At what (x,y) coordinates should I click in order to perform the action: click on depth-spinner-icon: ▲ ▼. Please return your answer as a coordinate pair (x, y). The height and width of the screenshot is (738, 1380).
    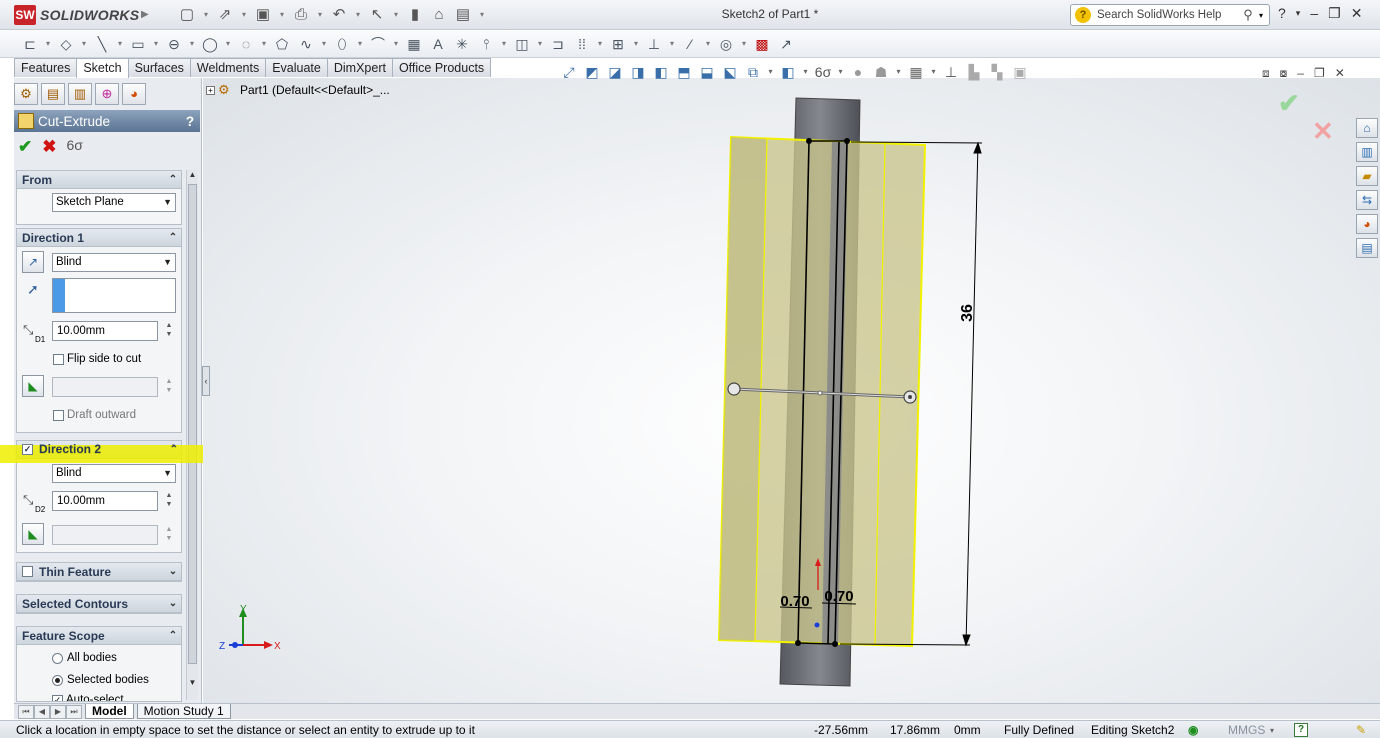
    Looking at the image, I should click on (169, 331).